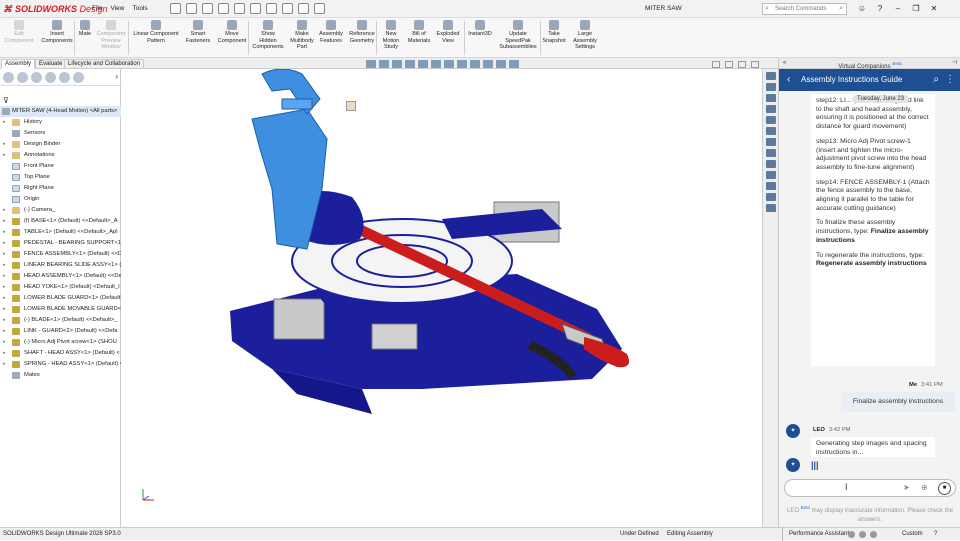 Image resolution: width=960 pixels, height=541 pixels. I want to click on tab-assembly: Assembly, so click(18, 64).